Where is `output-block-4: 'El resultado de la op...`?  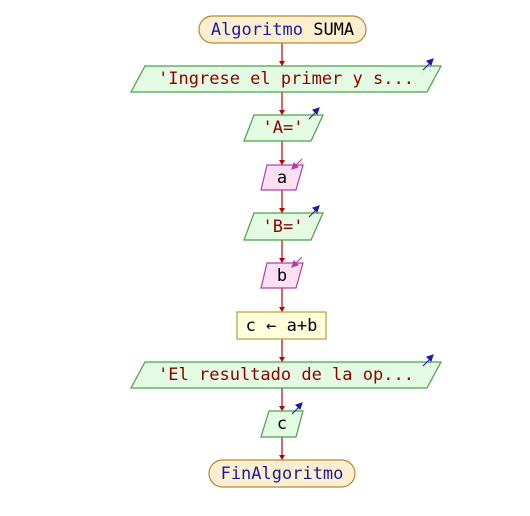
output-block-4: 'El resultado de la op... is located at coordinates (286, 371).